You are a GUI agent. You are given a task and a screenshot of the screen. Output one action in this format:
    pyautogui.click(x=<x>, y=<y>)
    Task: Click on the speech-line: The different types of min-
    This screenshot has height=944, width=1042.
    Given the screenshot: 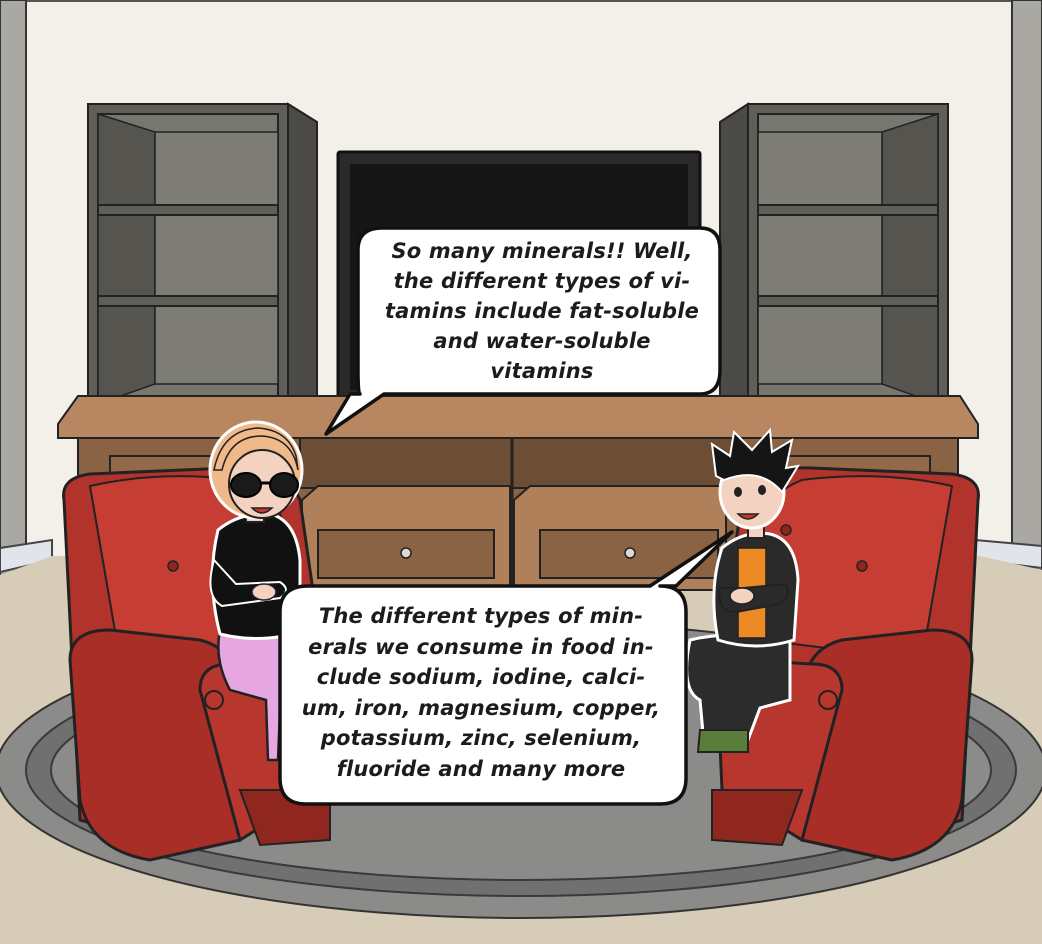 What is the action you would take?
    pyautogui.click(x=481, y=616)
    